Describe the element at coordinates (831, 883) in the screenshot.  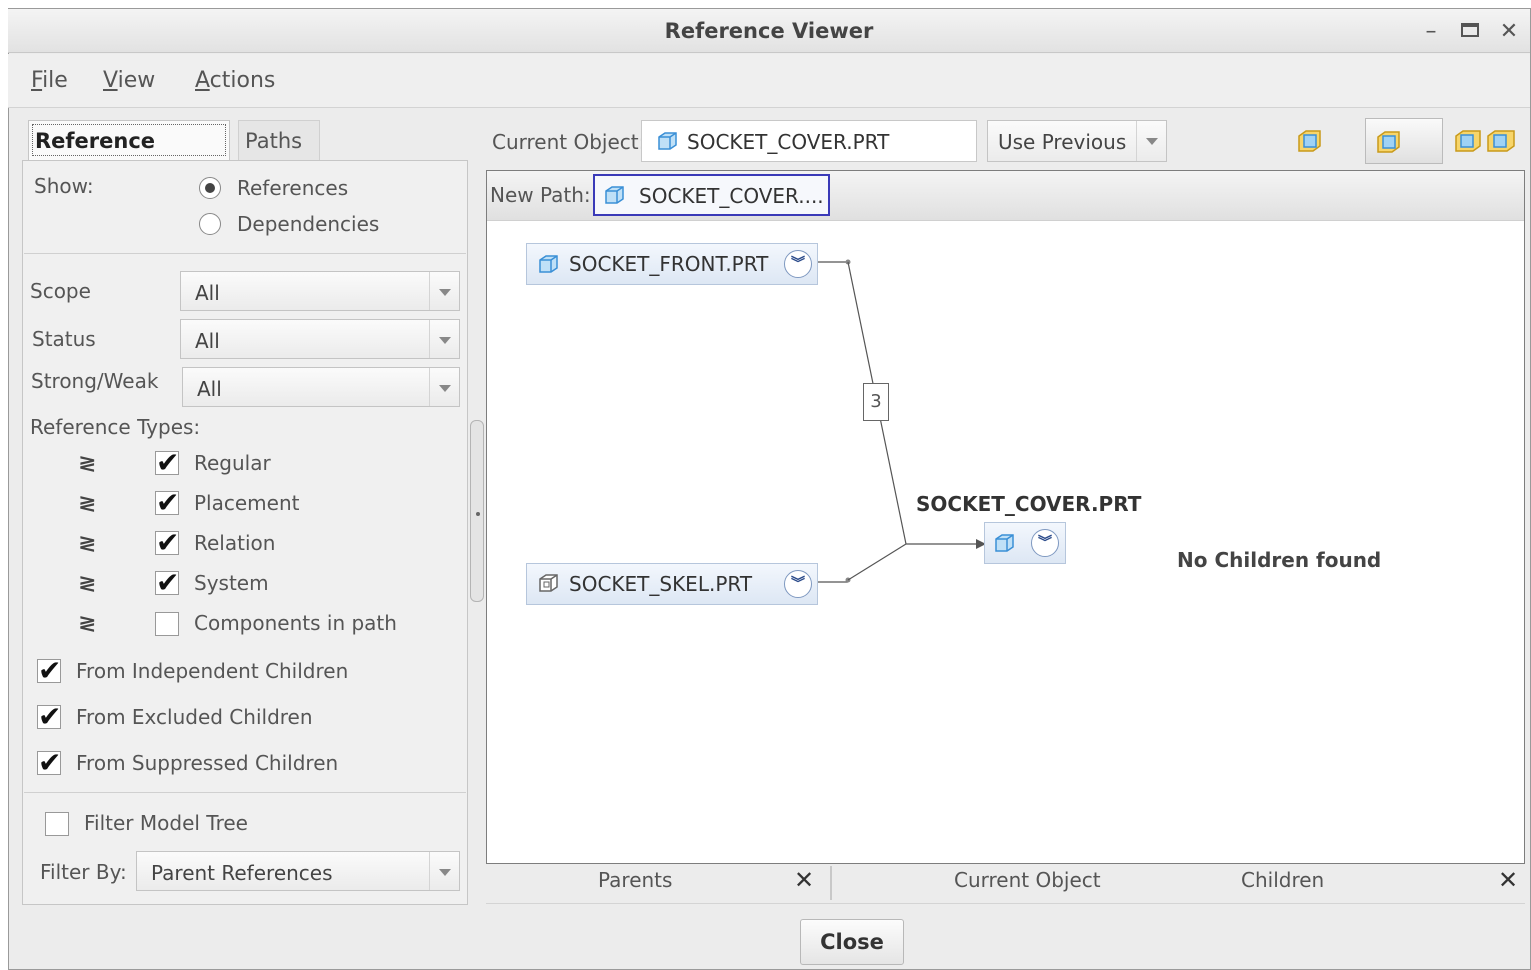
I see `column-divider` at that location.